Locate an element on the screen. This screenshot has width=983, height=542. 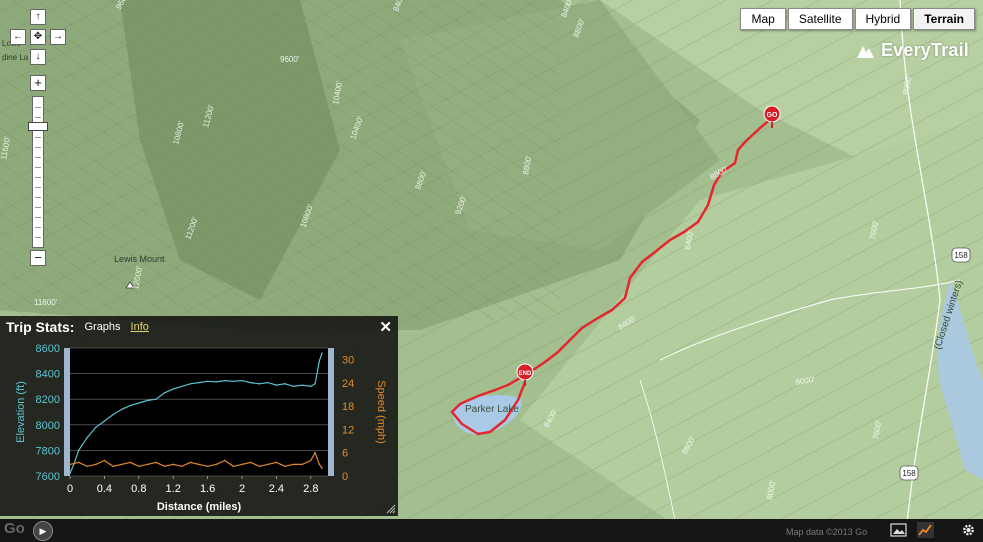
pan-left-button: ← is located at coordinates (18, 37).